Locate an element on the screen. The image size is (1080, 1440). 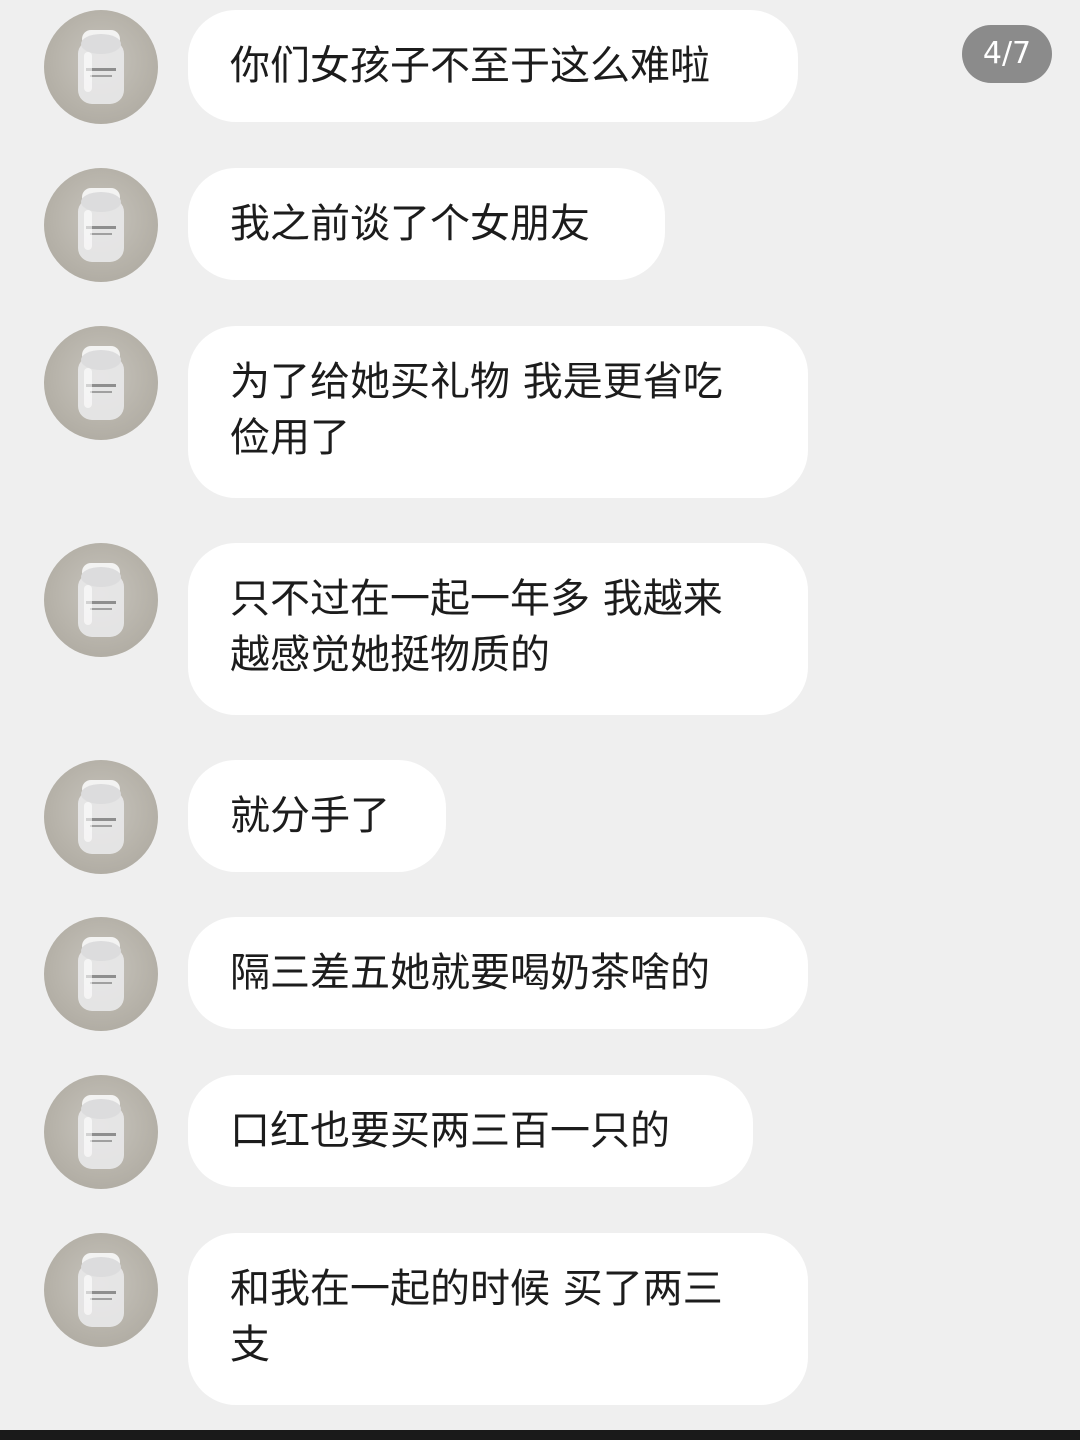
message-bubble: 口红也要买两三百一只的 is located at coordinates (470, 1131).